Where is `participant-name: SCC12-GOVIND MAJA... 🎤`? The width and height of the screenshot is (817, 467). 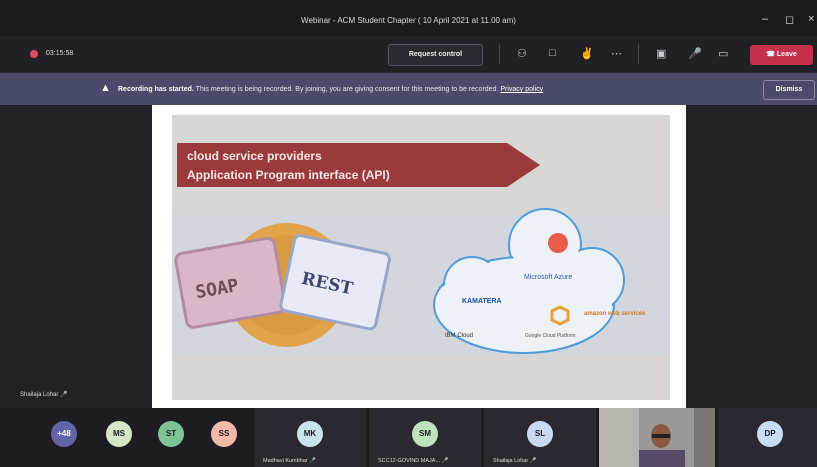 participant-name: SCC12-GOVIND MAJA... 🎤 is located at coordinates (413, 461).